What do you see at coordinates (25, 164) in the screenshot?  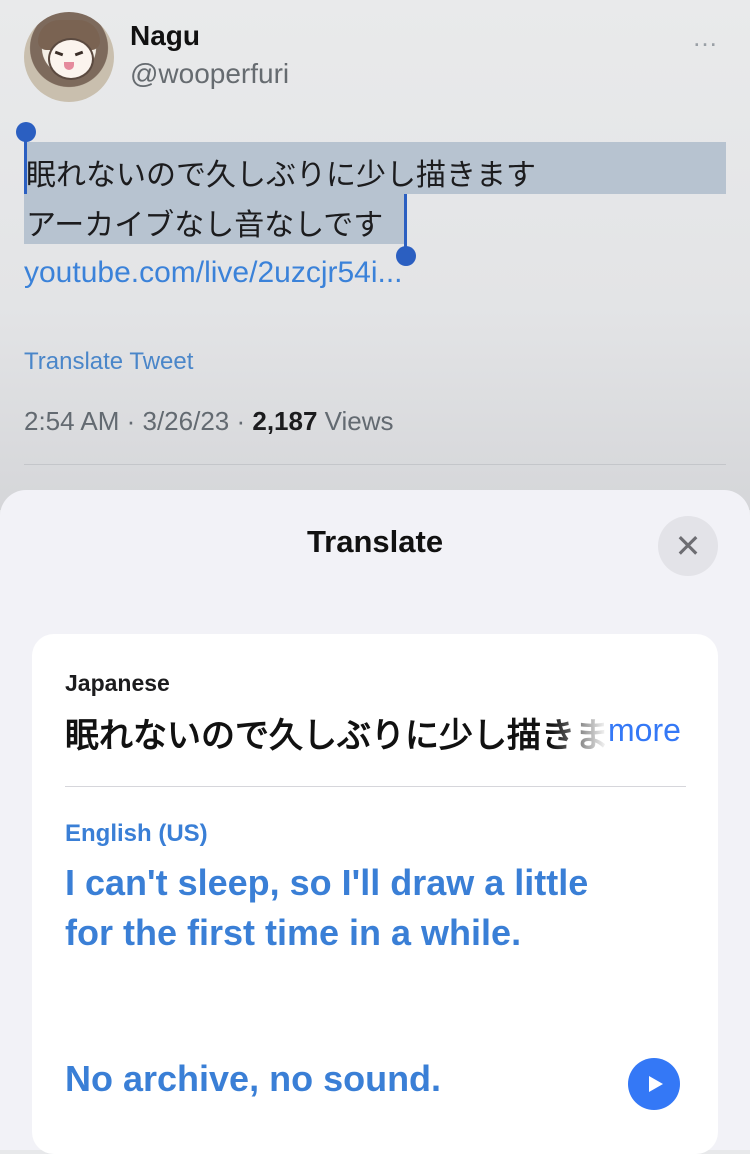 I see `selection-start-handle` at bounding box center [25, 164].